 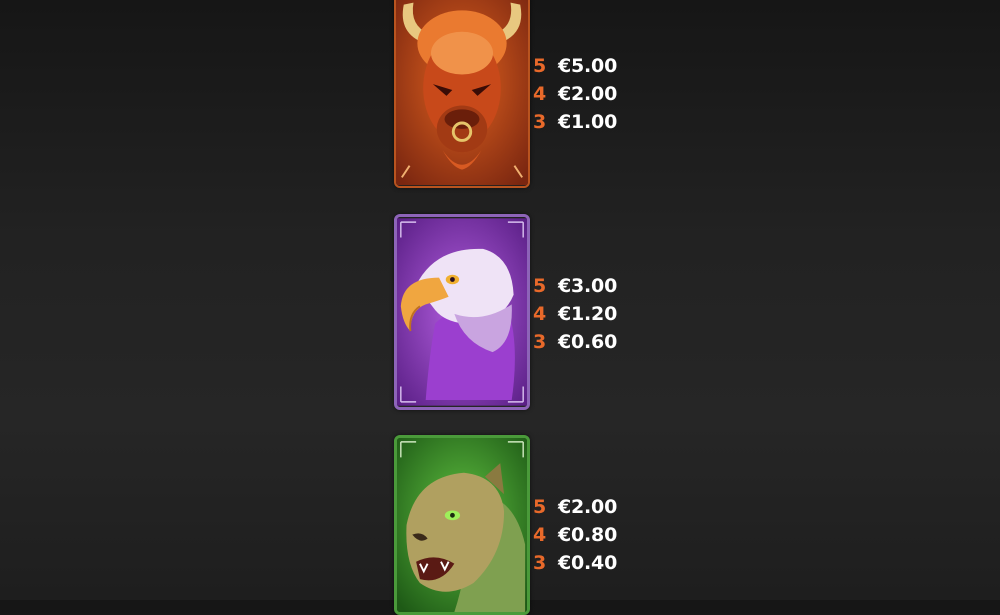 What do you see at coordinates (588, 563) in the screenshot?
I see `payout-amount: €0.40` at bounding box center [588, 563].